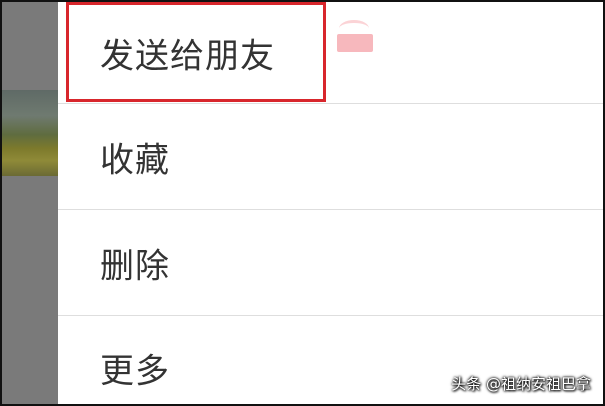  I want to click on menu-item-label: 更多, so click(135, 371).